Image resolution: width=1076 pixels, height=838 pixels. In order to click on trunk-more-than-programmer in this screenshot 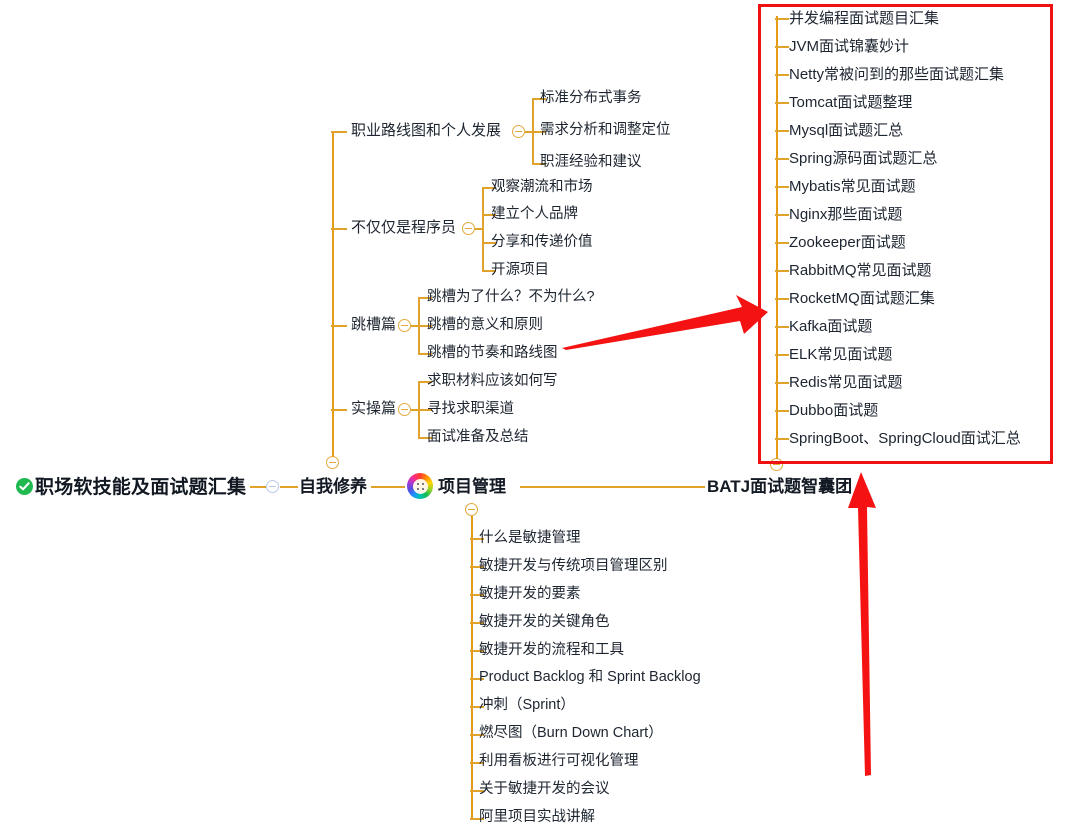, I will do `click(483, 229)`.